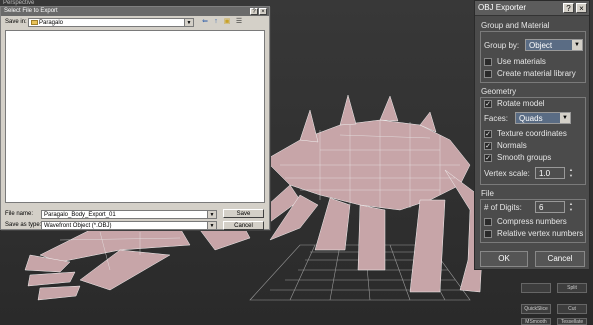  I want to click on file-dialog-titlebar: Select File to Export ? ×, so click(135, 11).